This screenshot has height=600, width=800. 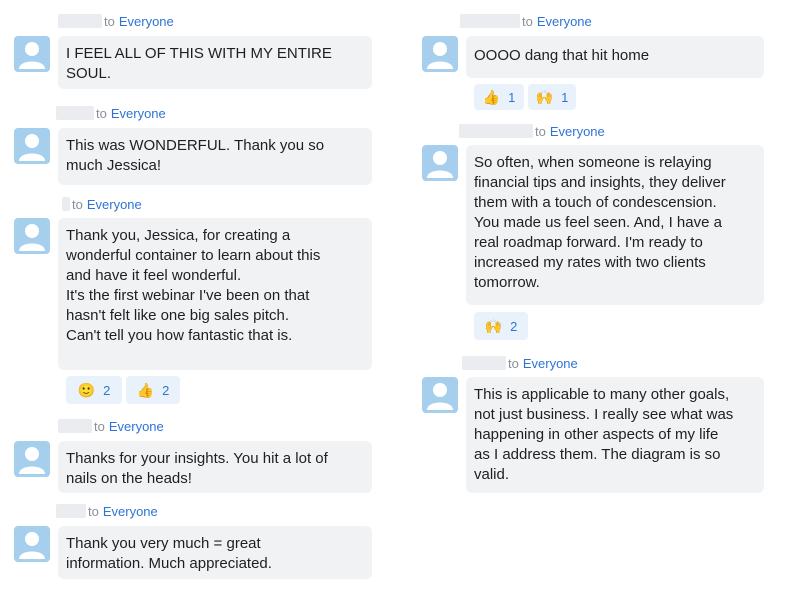 What do you see at coordinates (604, 414) in the screenshot?
I see `message-line: not just business. I really see what was` at bounding box center [604, 414].